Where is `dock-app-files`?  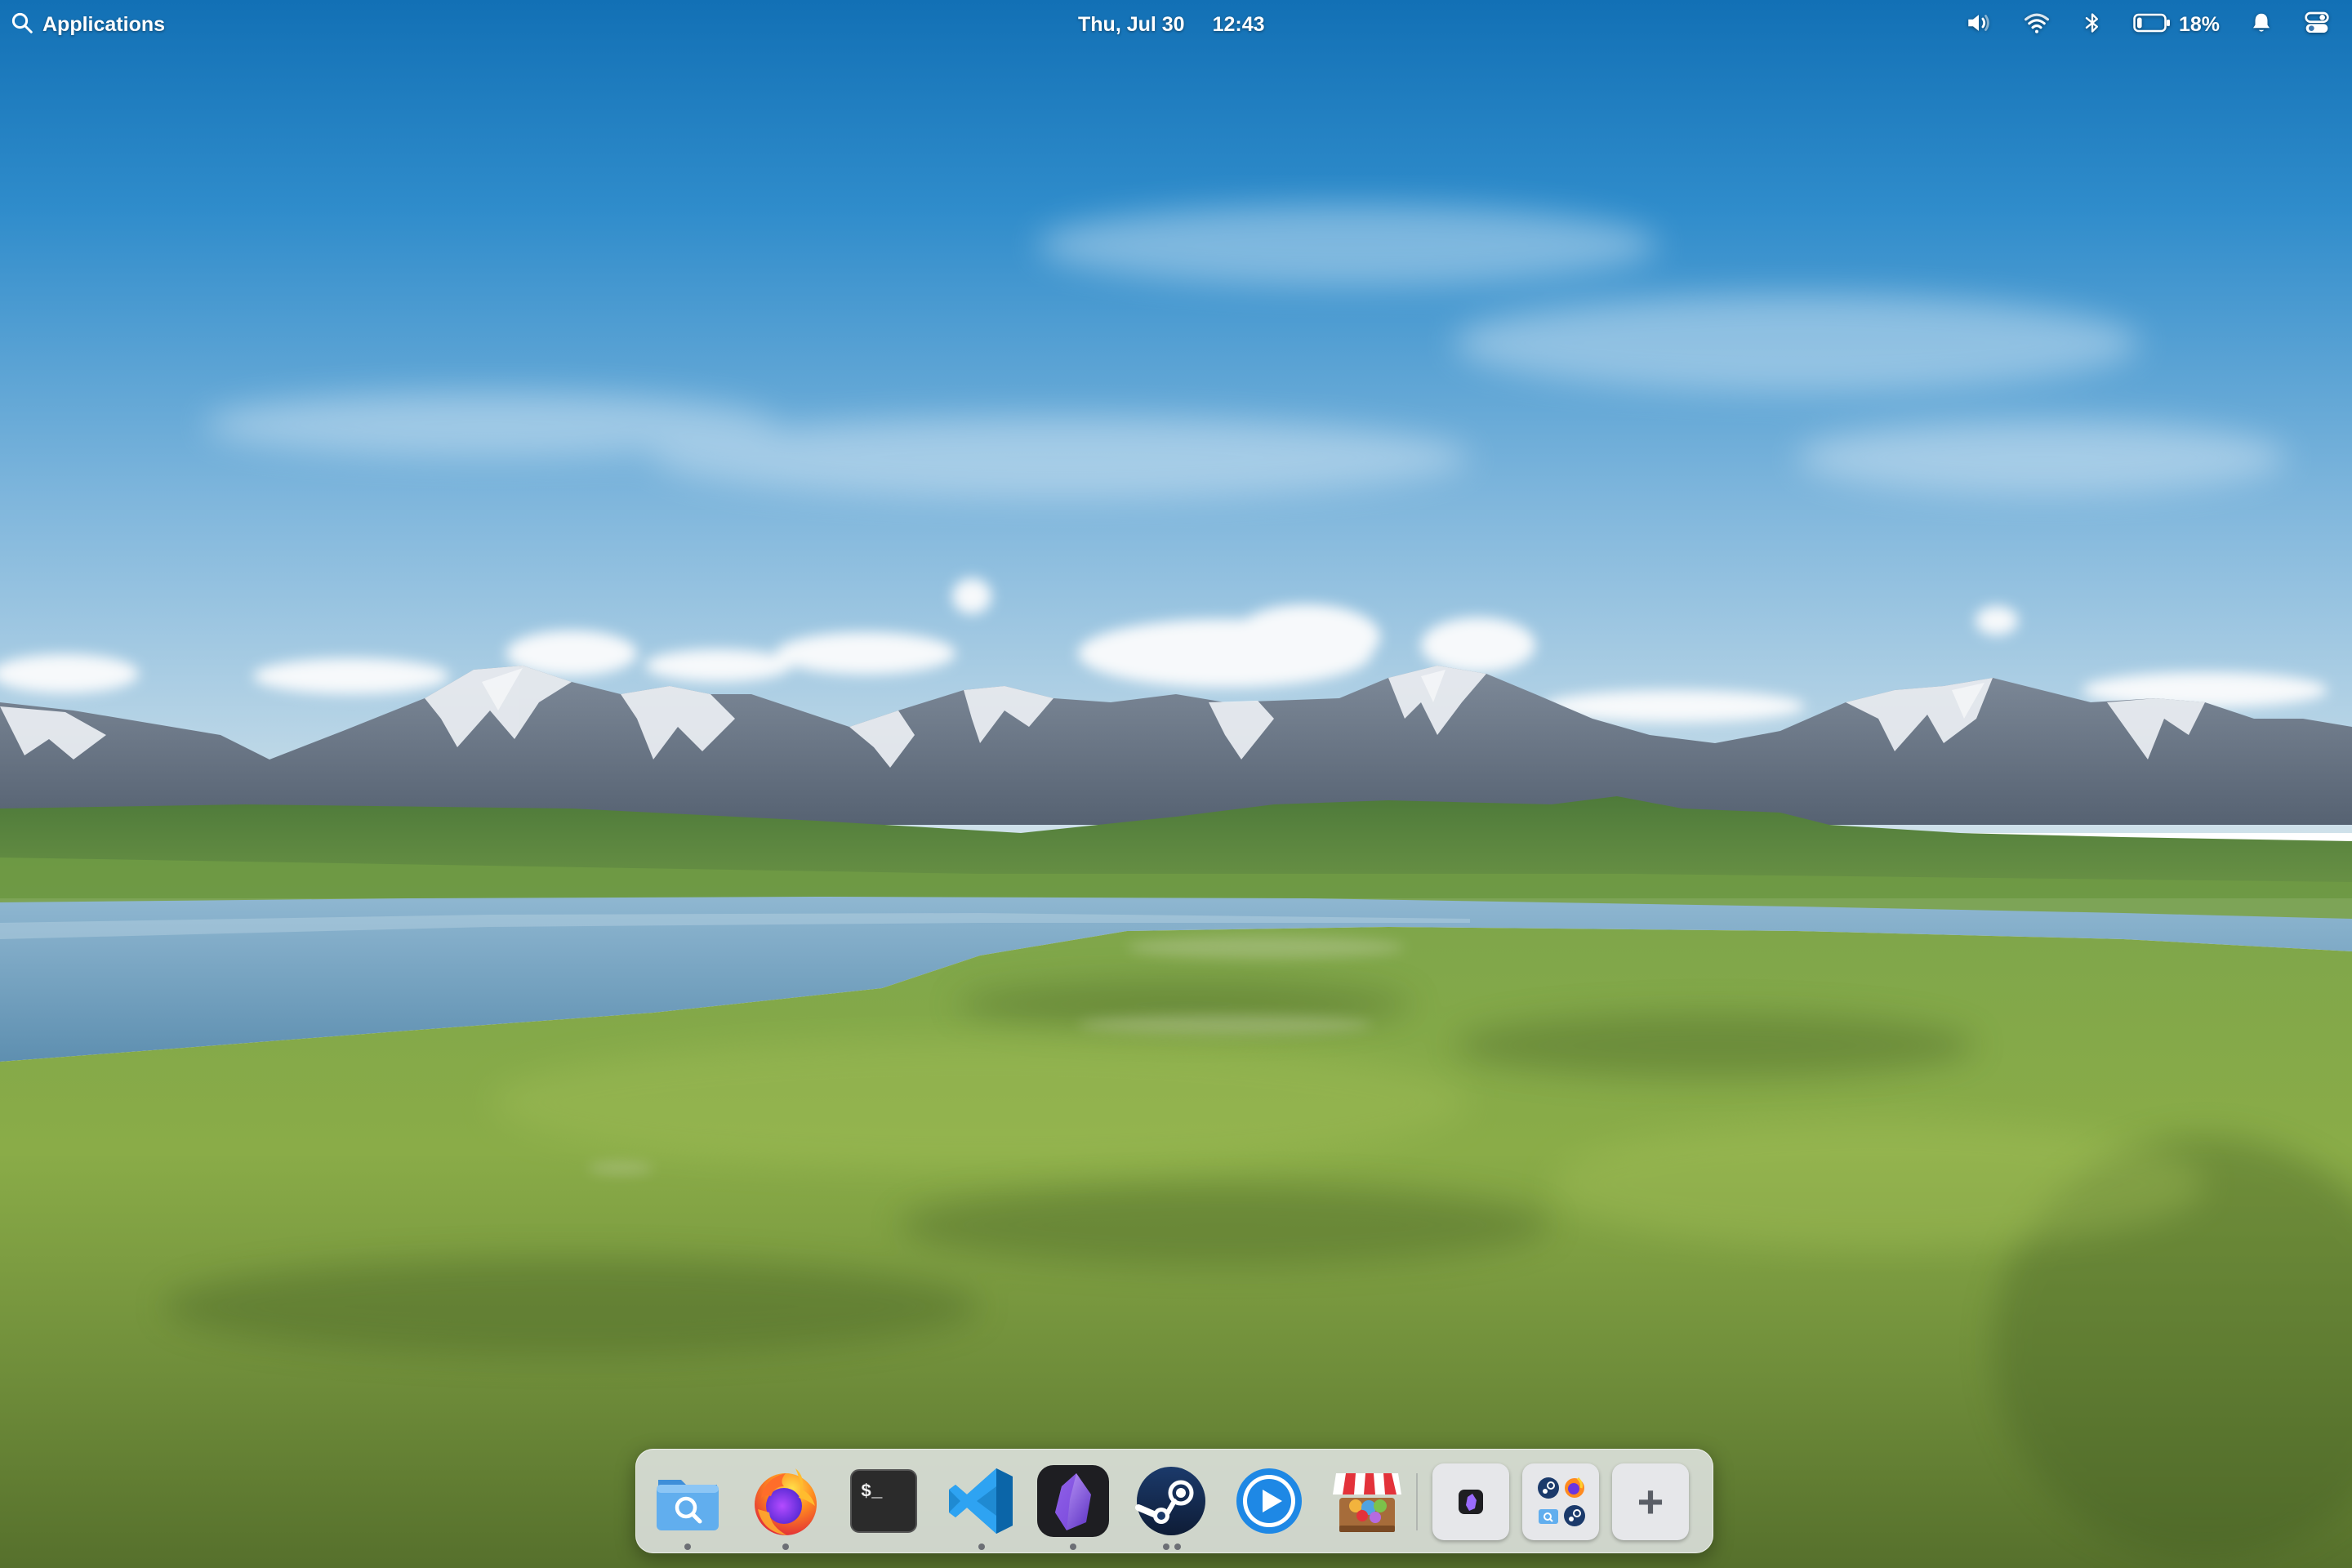
dock-app-files is located at coordinates (687, 1506).